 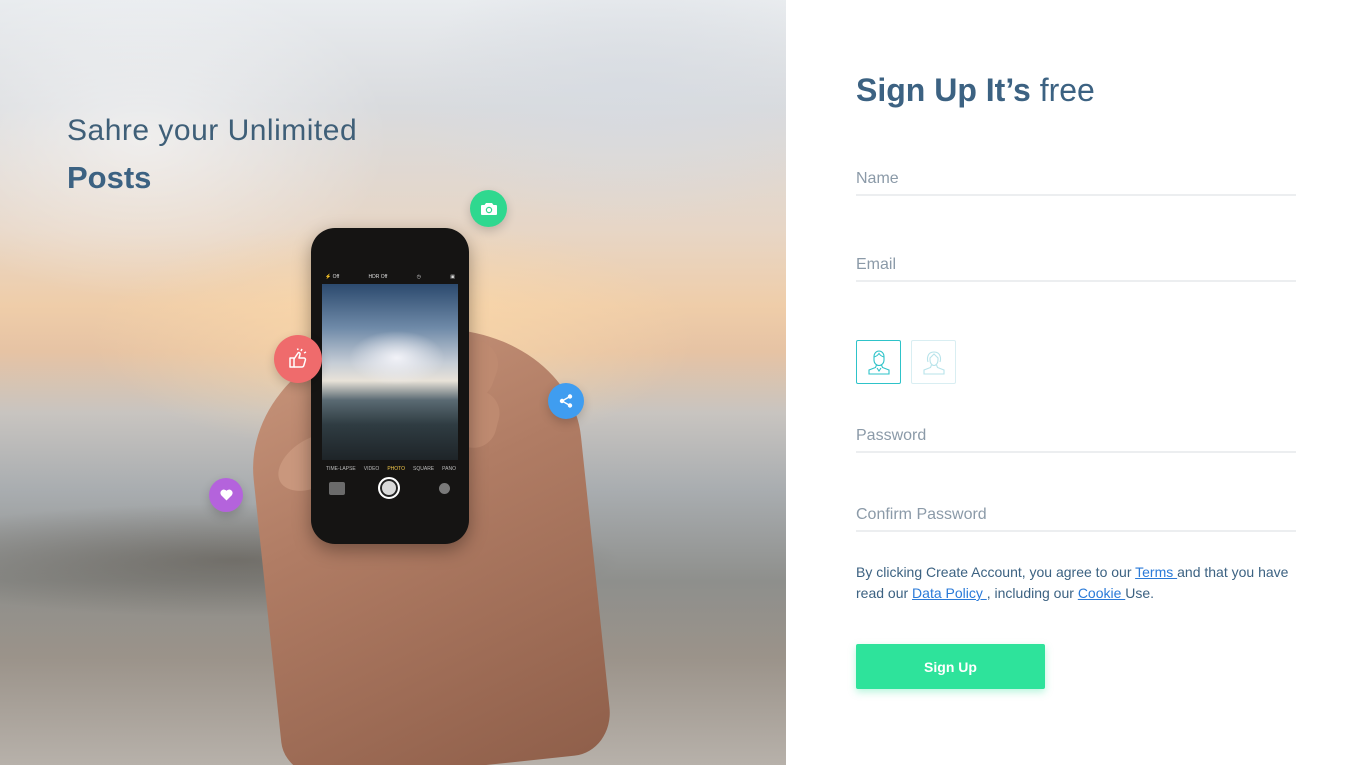 I want to click on timer-icon: ◷, so click(x=418, y=277).